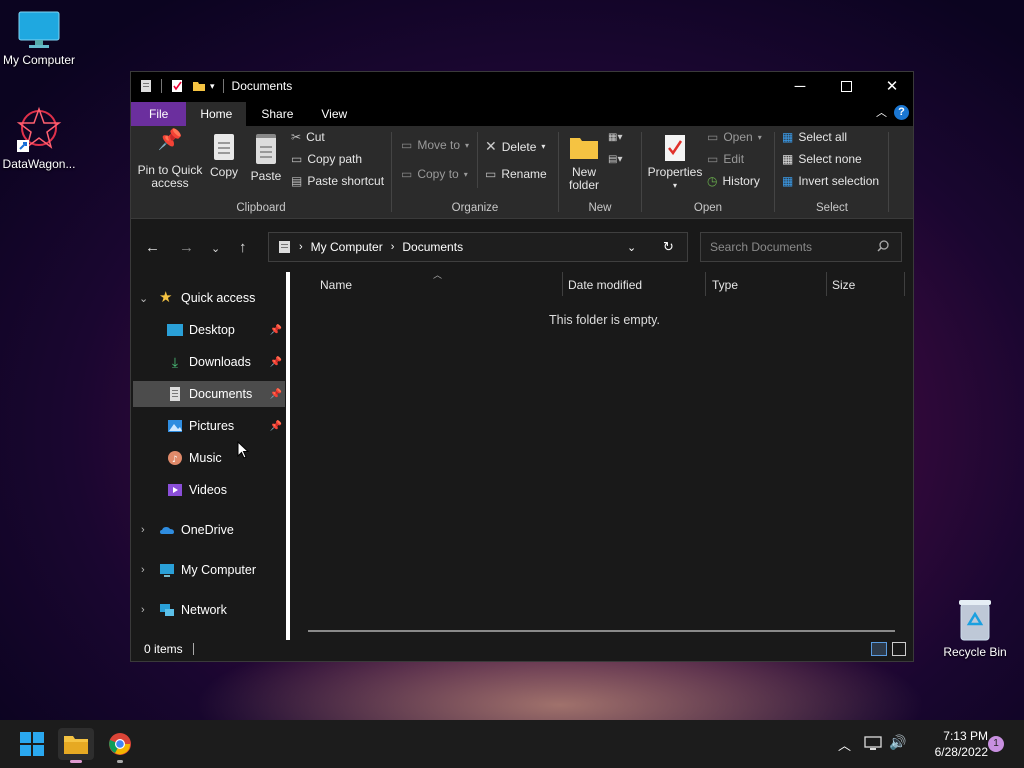 This screenshot has width=1024, height=768. What do you see at coordinates (266, 158) in the screenshot?
I see `paste-button: Paste` at bounding box center [266, 158].